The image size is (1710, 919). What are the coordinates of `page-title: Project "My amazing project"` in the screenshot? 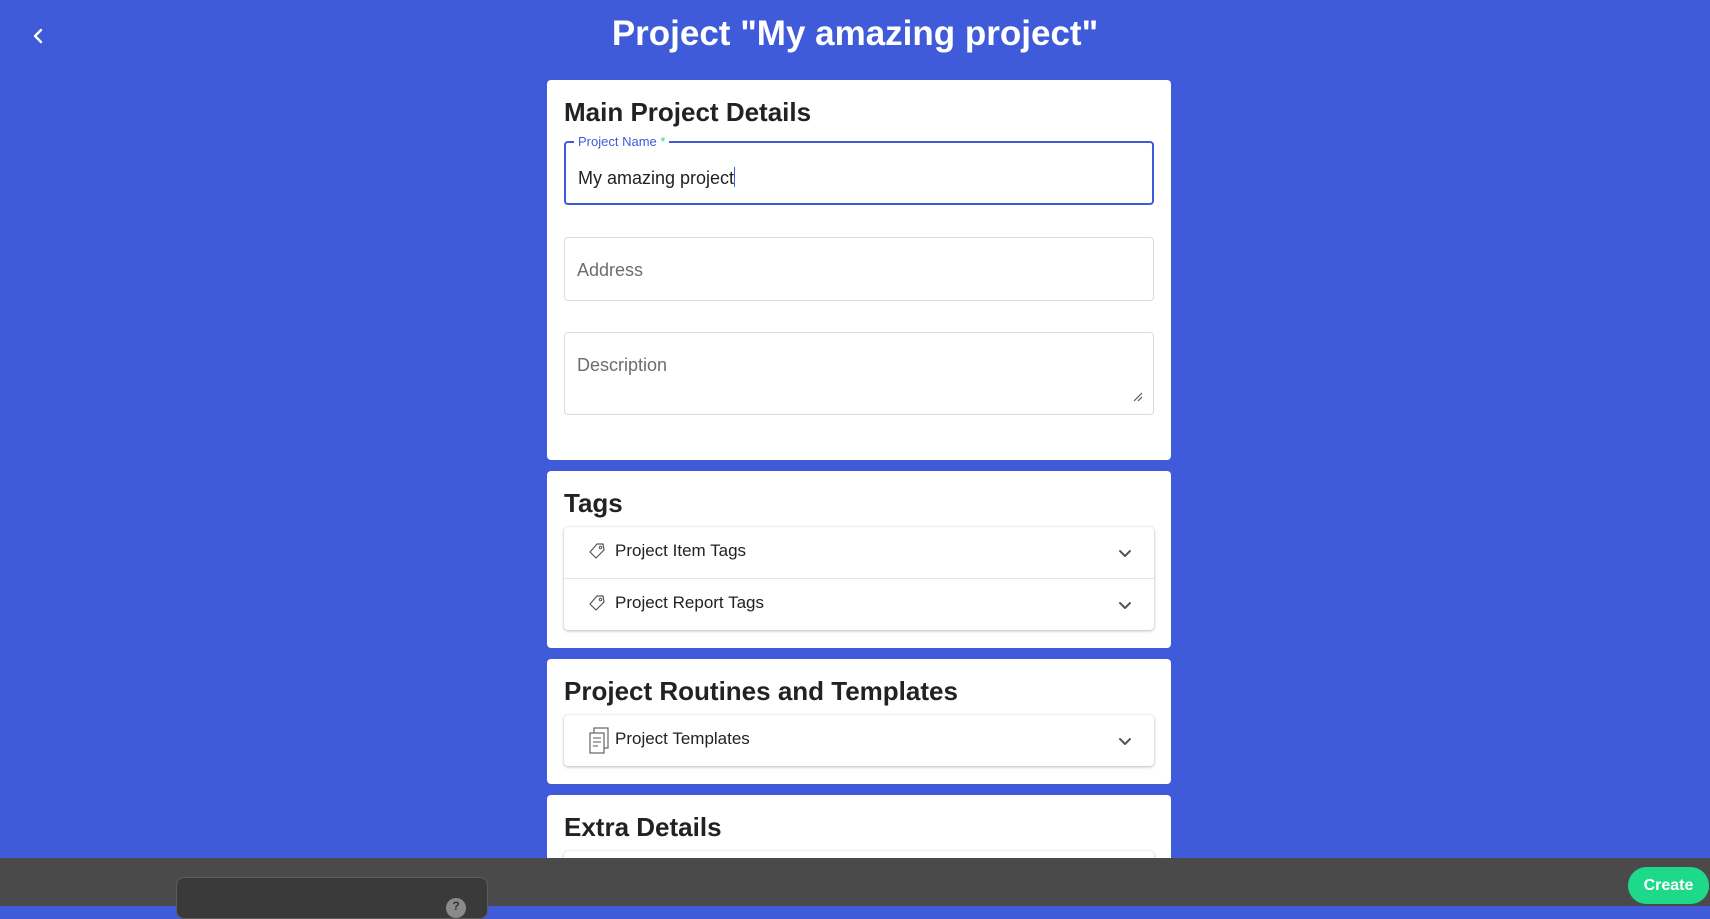 It's located at (855, 33).